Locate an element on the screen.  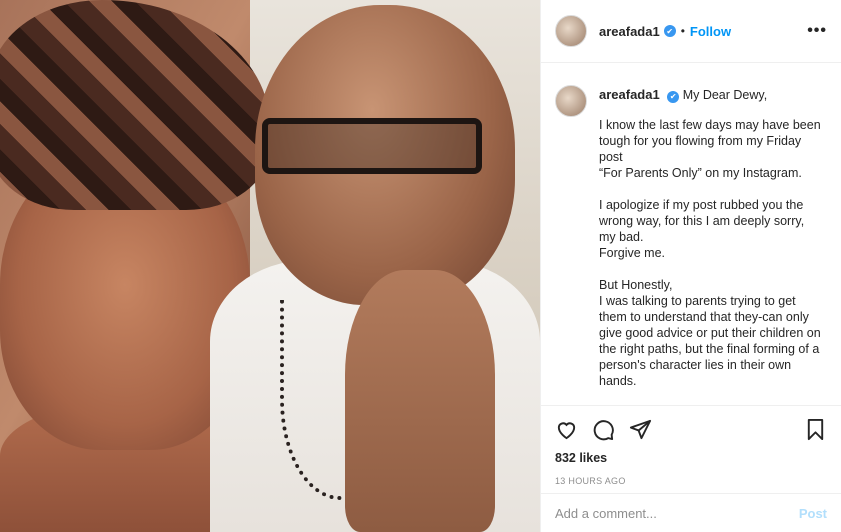
photo-hand is located at coordinates (420, 401).